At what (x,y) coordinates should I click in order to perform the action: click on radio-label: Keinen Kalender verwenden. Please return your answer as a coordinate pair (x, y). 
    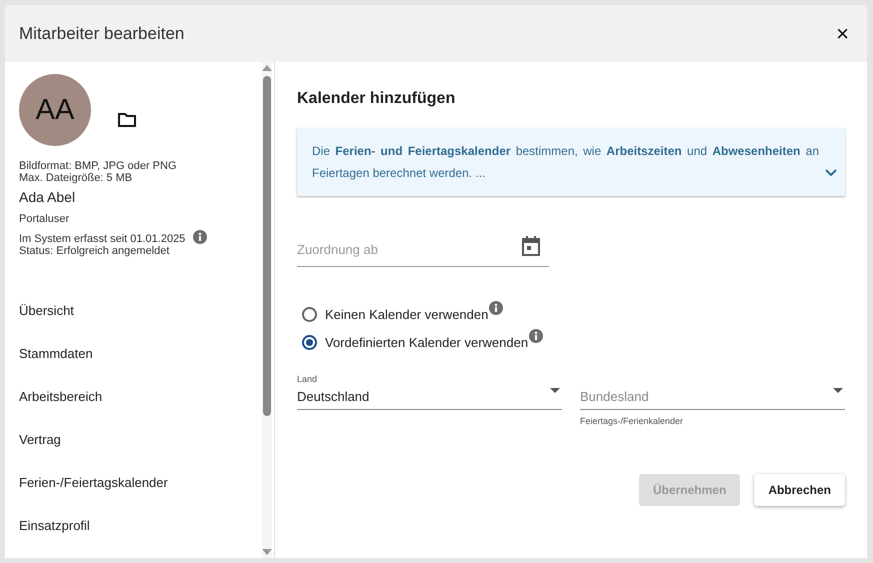
    Looking at the image, I should click on (406, 314).